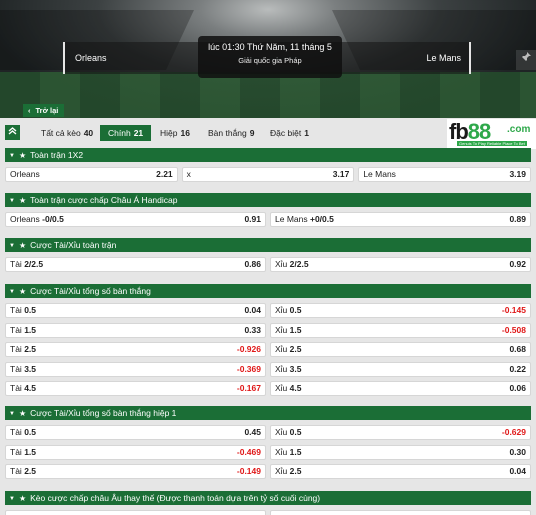 This screenshot has width=536, height=515. I want to click on odds-cell: x 3.17, so click(268, 174).